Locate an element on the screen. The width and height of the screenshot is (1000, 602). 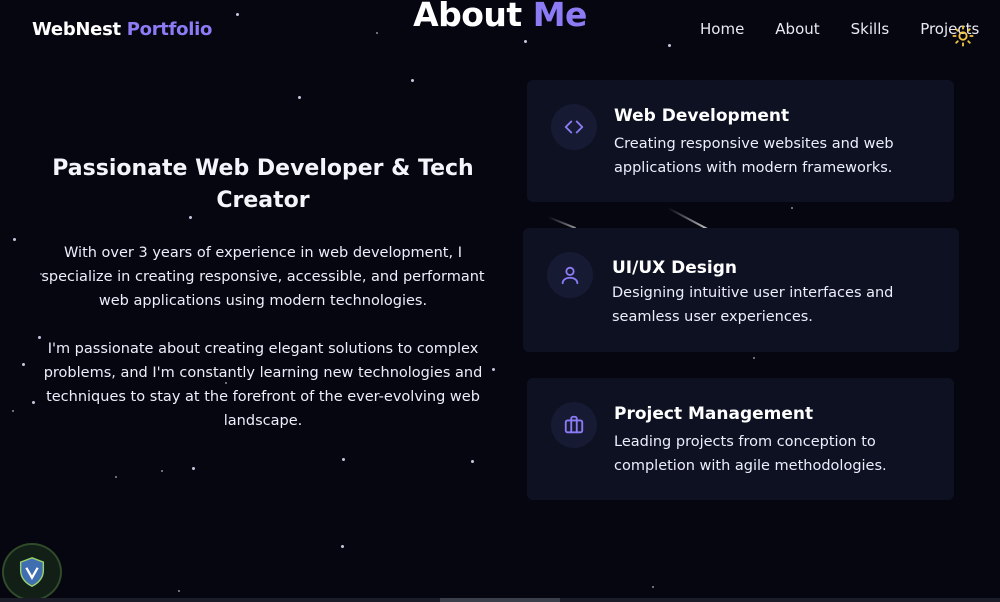
shield-icon is located at coordinates (32, 572).